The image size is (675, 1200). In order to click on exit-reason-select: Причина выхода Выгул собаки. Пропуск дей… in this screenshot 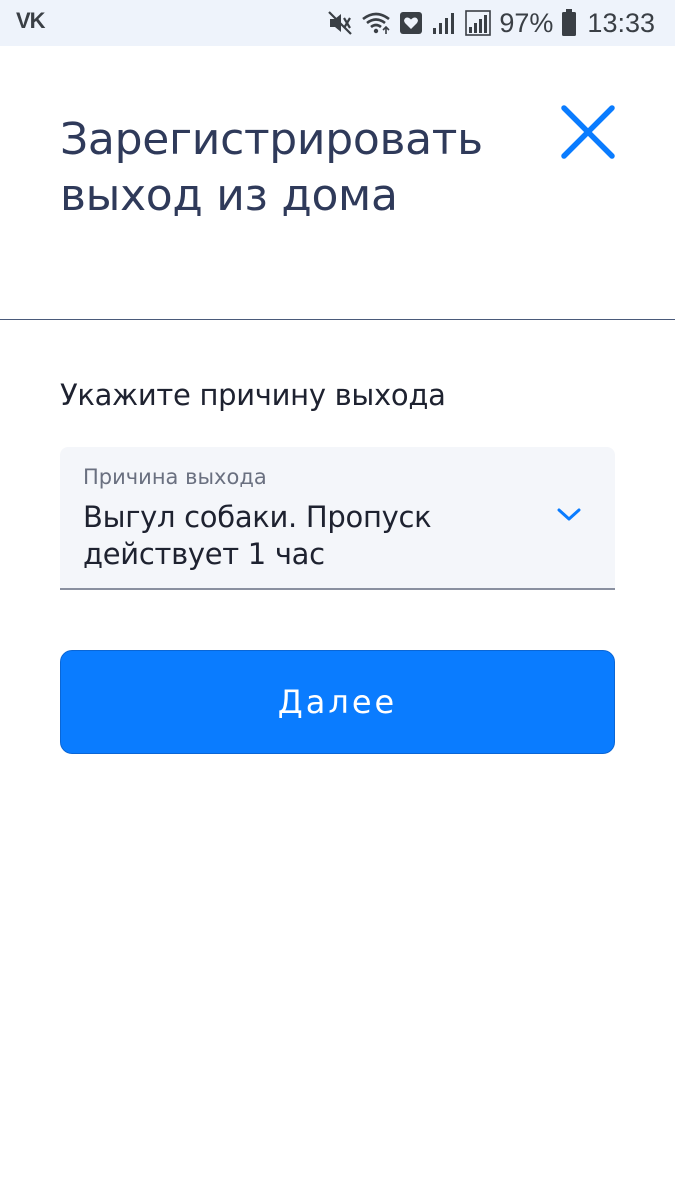, I will do `click(337, 518)`.